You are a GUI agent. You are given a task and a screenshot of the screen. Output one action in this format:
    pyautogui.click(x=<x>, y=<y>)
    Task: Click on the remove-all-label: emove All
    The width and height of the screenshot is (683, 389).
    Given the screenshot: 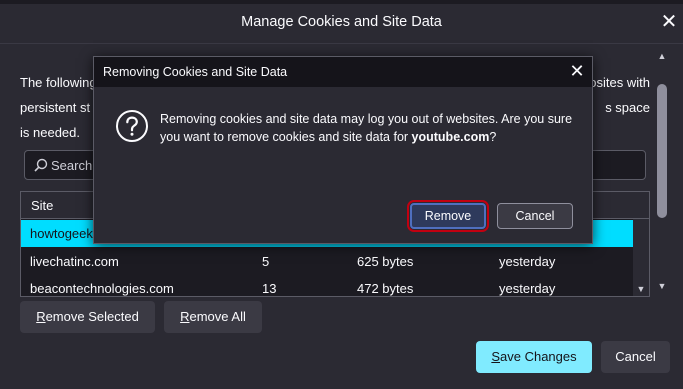 What is the action you would take?
    pyautogui.click(x=217, y=316)
    